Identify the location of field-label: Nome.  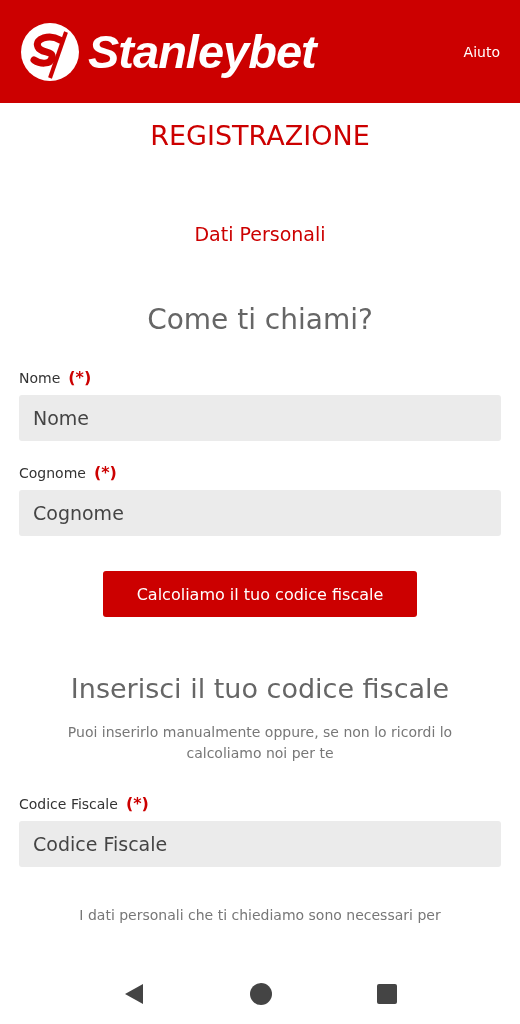
(40, 377).